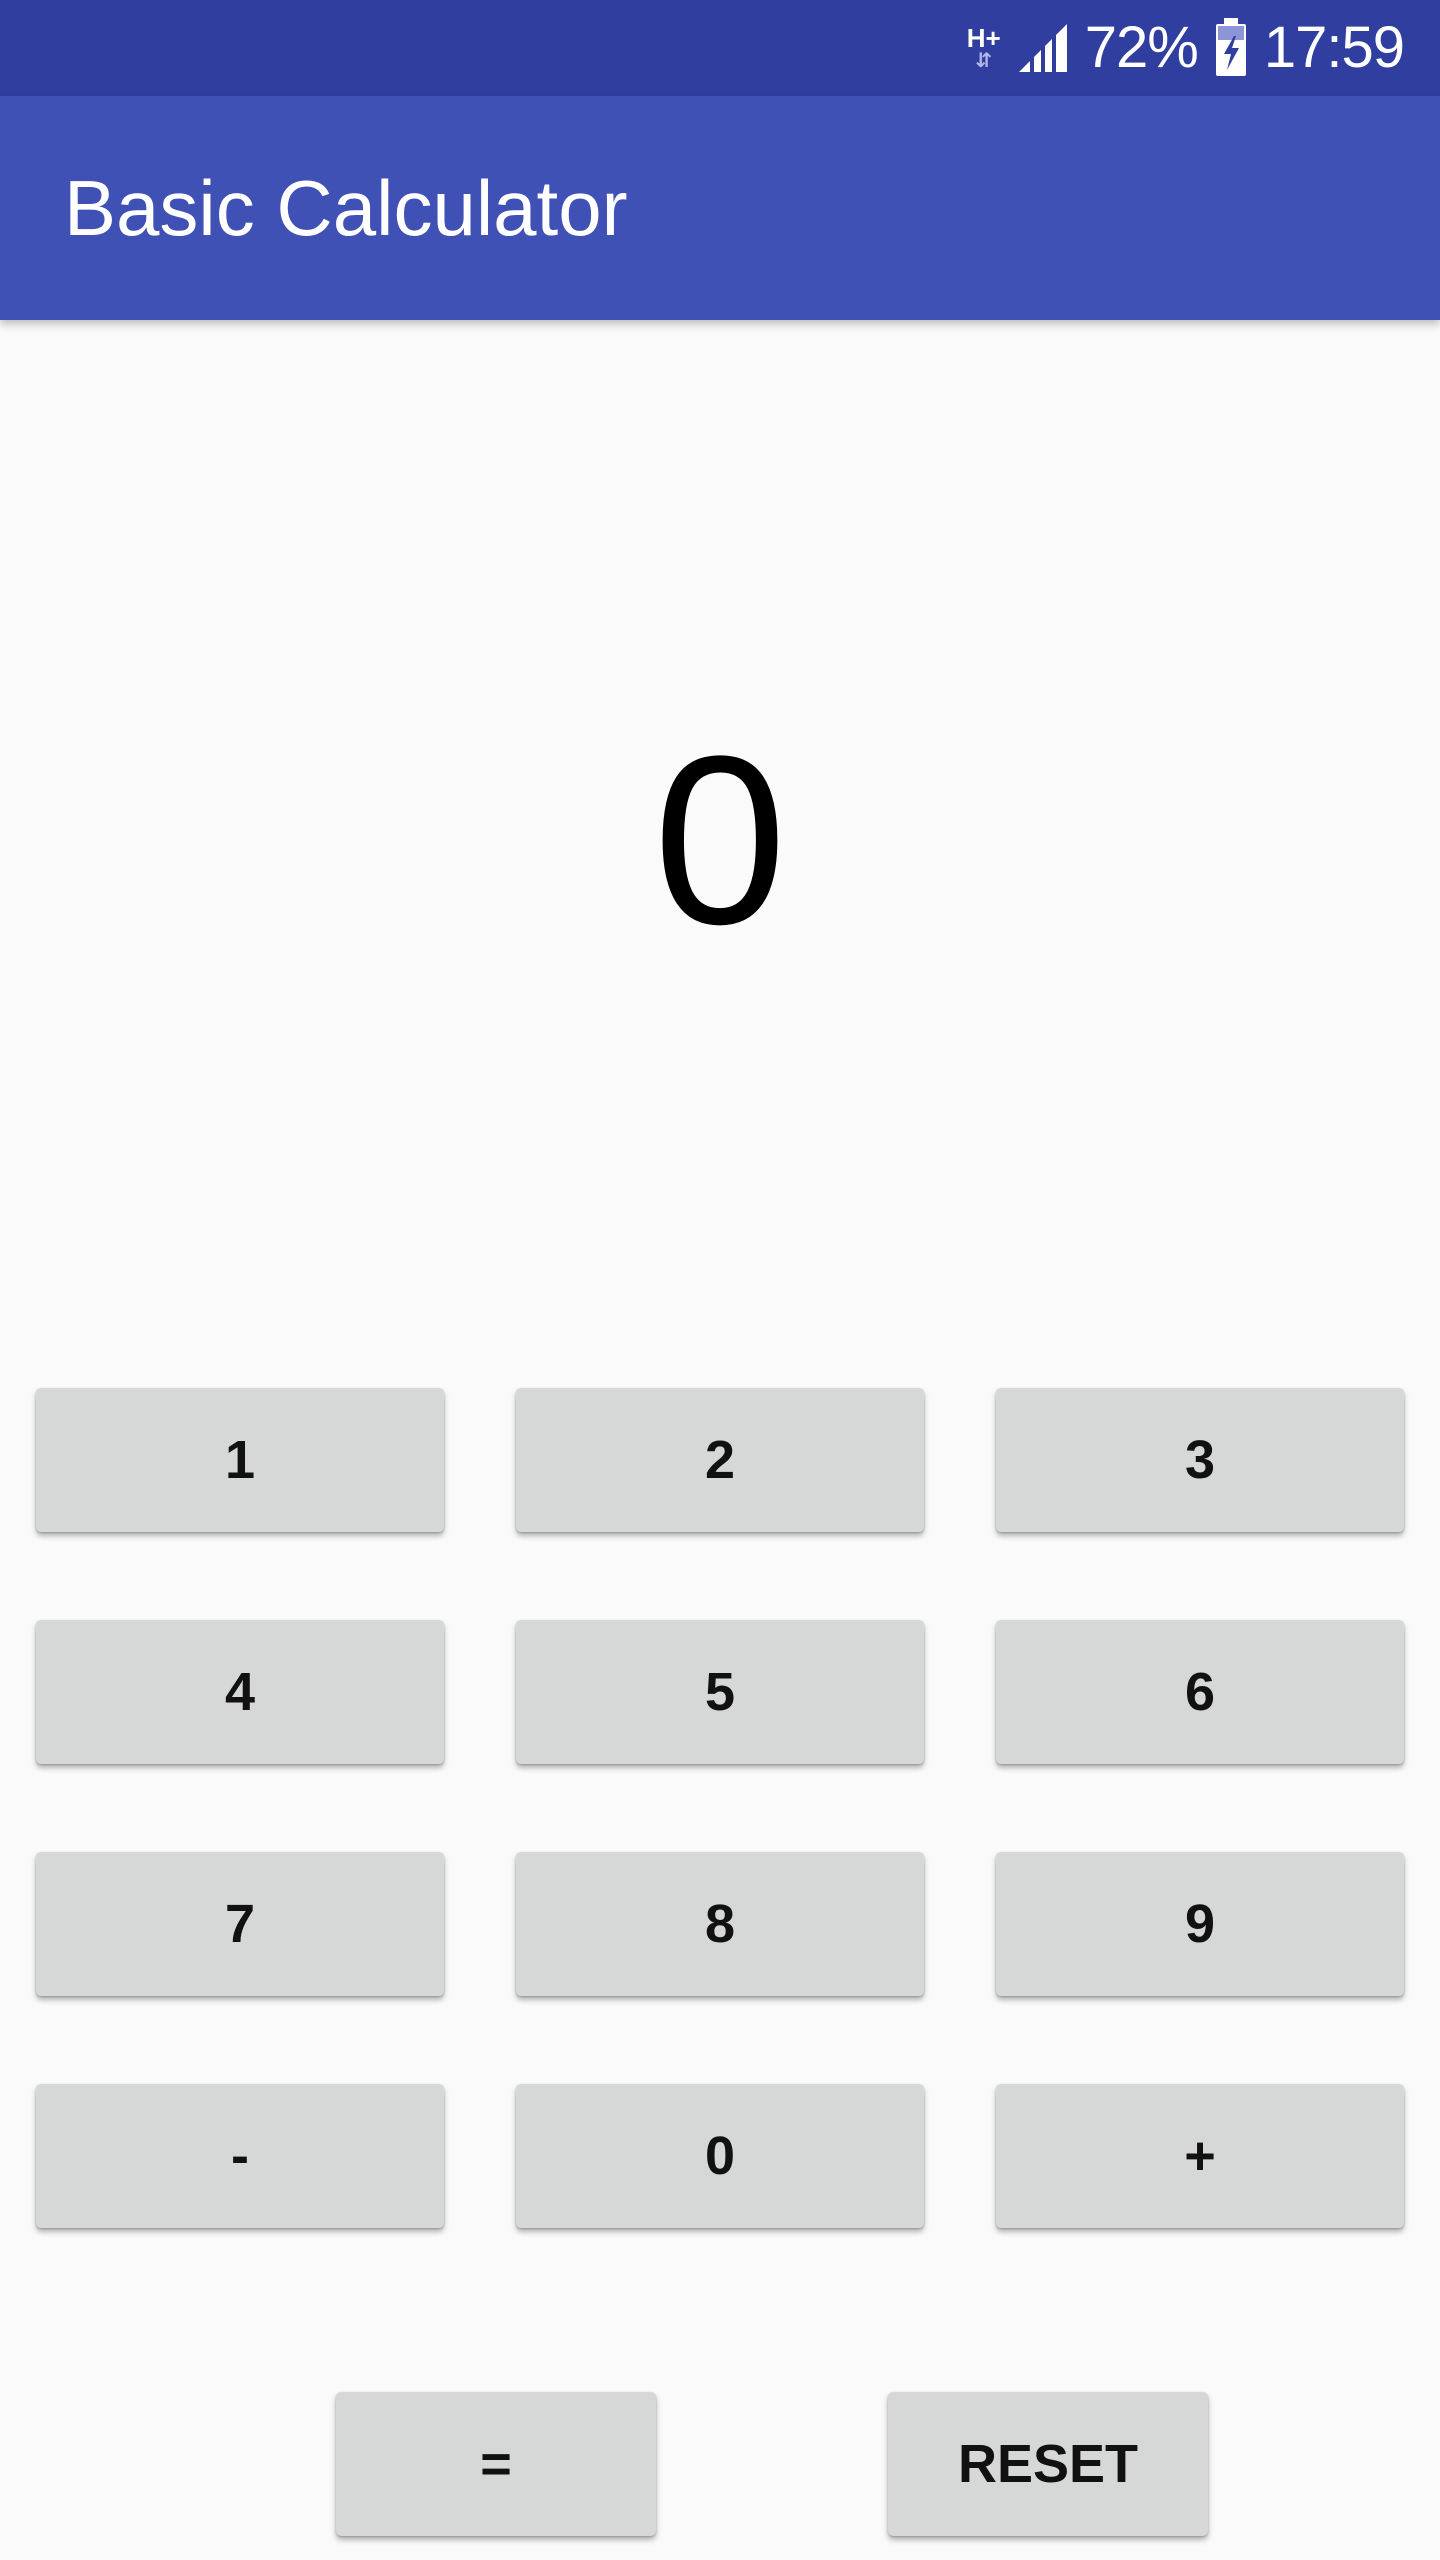 This screenshot has width=1440, height=2560. What do you see at coordinates (240, 1924) in the screenshot?
I see `key-7-button: 7` at bounding box center [240, 1924].